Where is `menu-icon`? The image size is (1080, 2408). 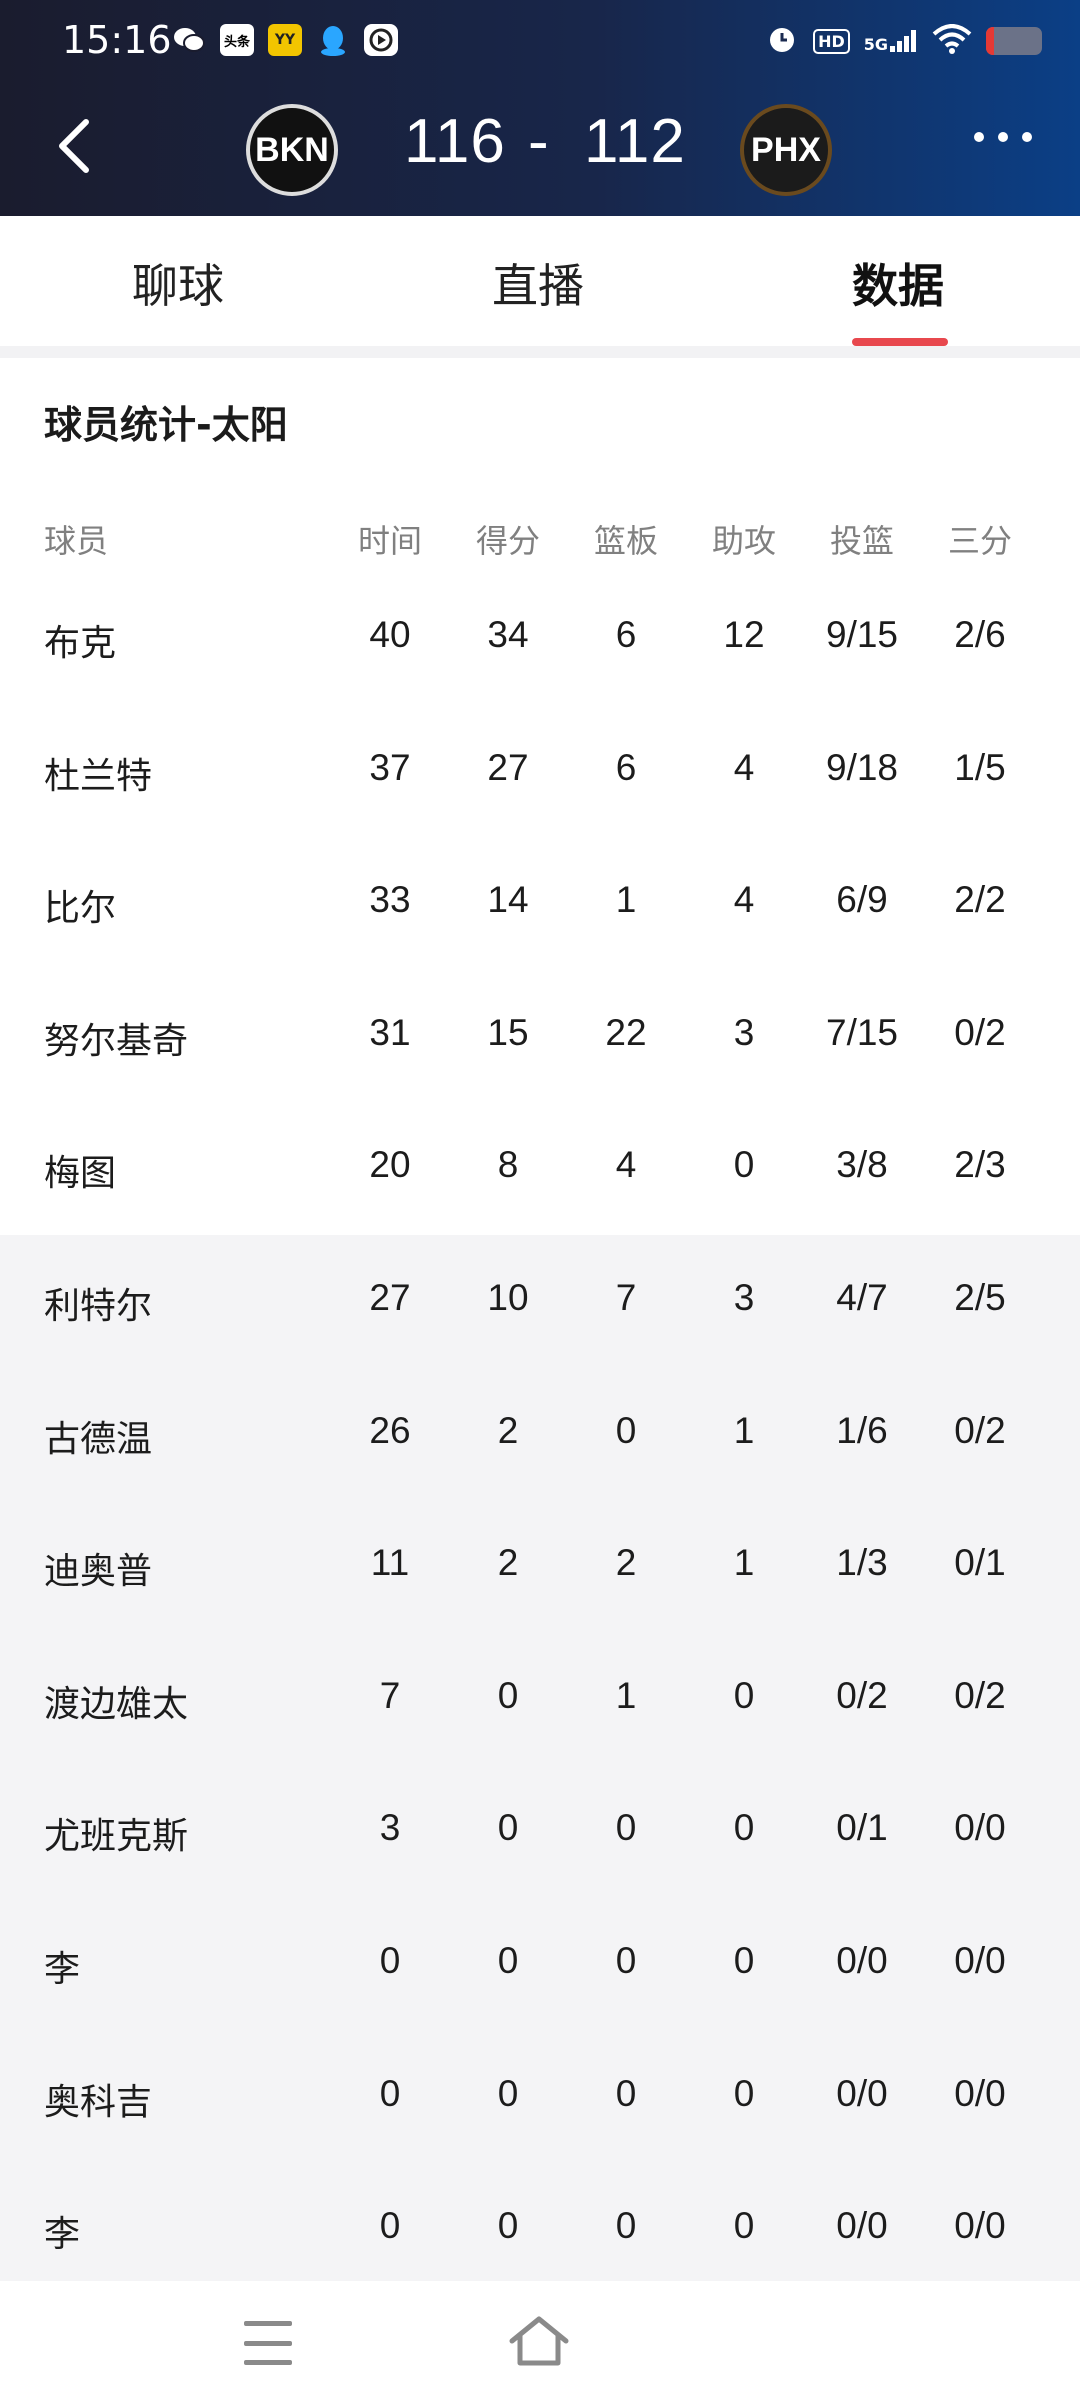
menu-icon is located at coordinates (268, 2343).